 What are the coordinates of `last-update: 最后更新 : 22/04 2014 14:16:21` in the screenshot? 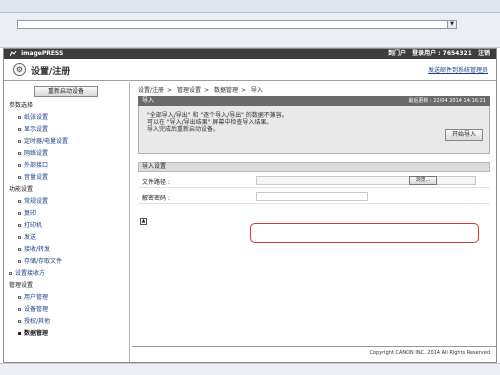 It's located at (447, 101).